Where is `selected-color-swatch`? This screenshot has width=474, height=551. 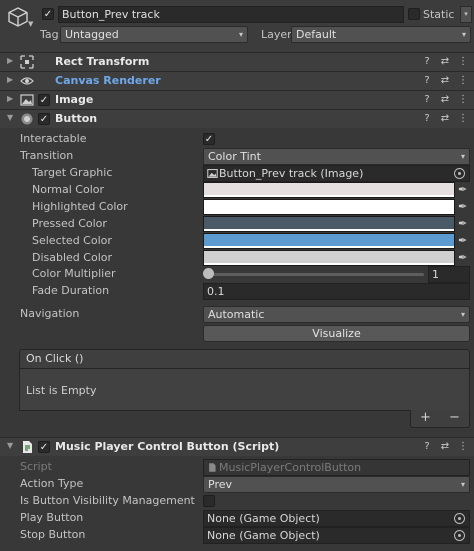 selected-color-swatch is located at coordinates (329, 241).